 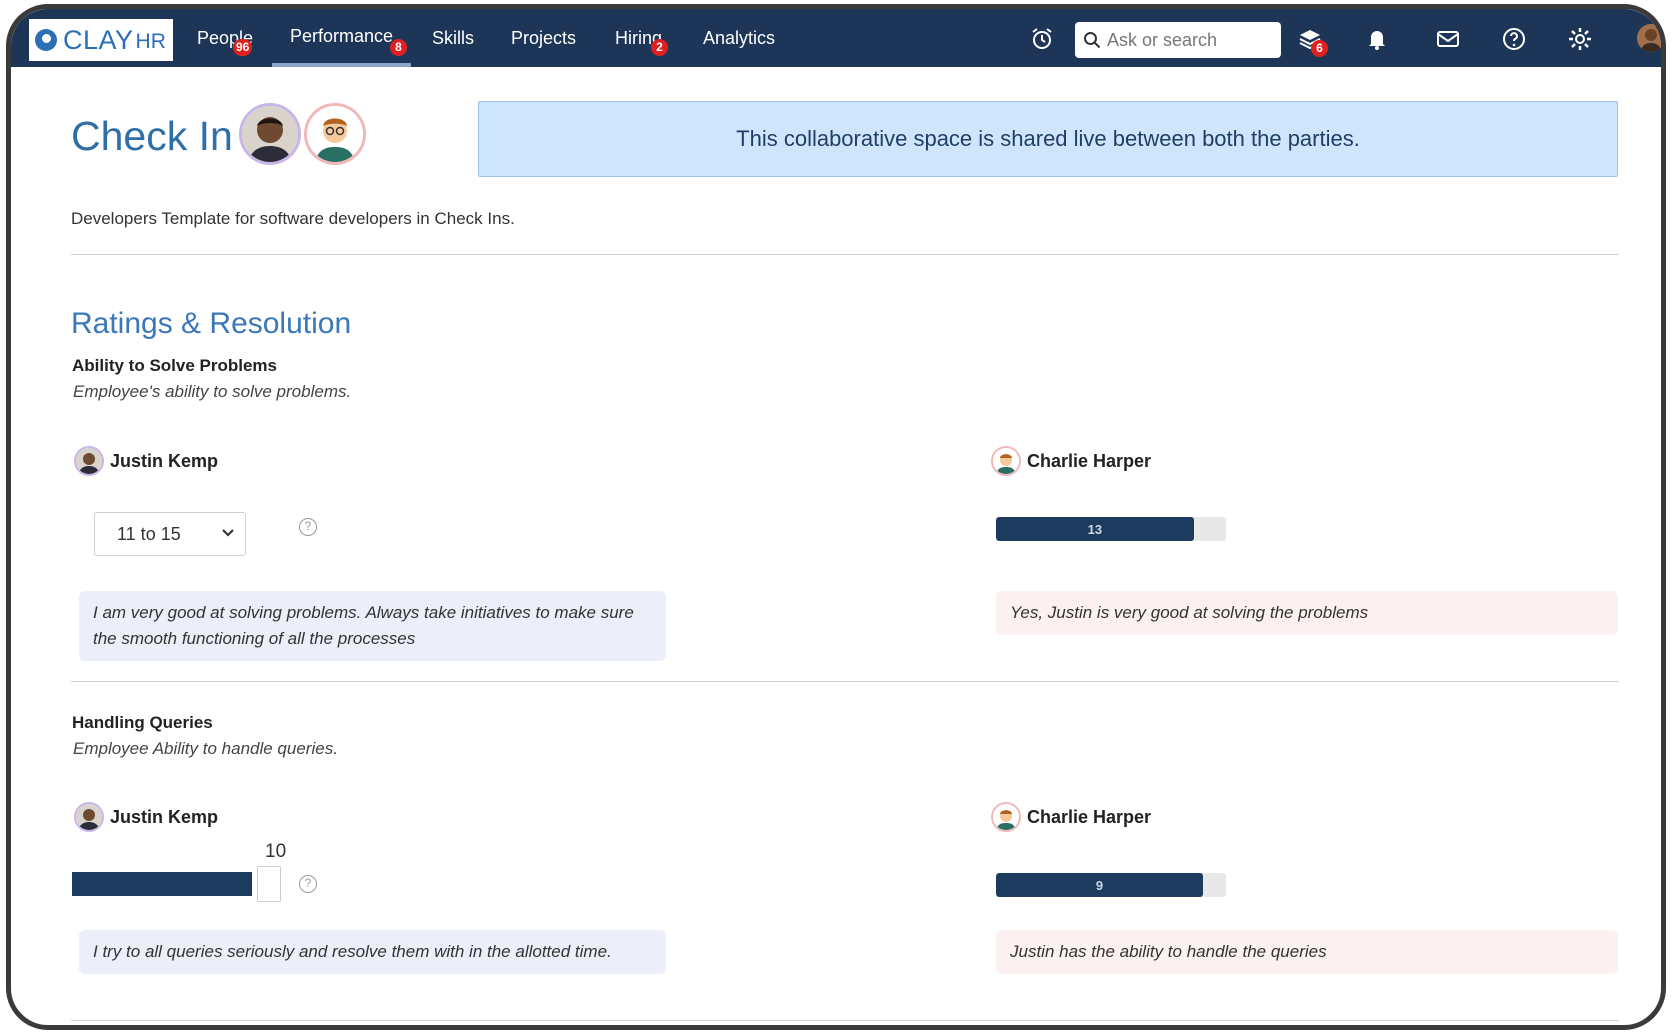 What do you see at coordinates (1092, 40) in the screenshot?
I see `search-icon` at bounding box center [1092, 40].